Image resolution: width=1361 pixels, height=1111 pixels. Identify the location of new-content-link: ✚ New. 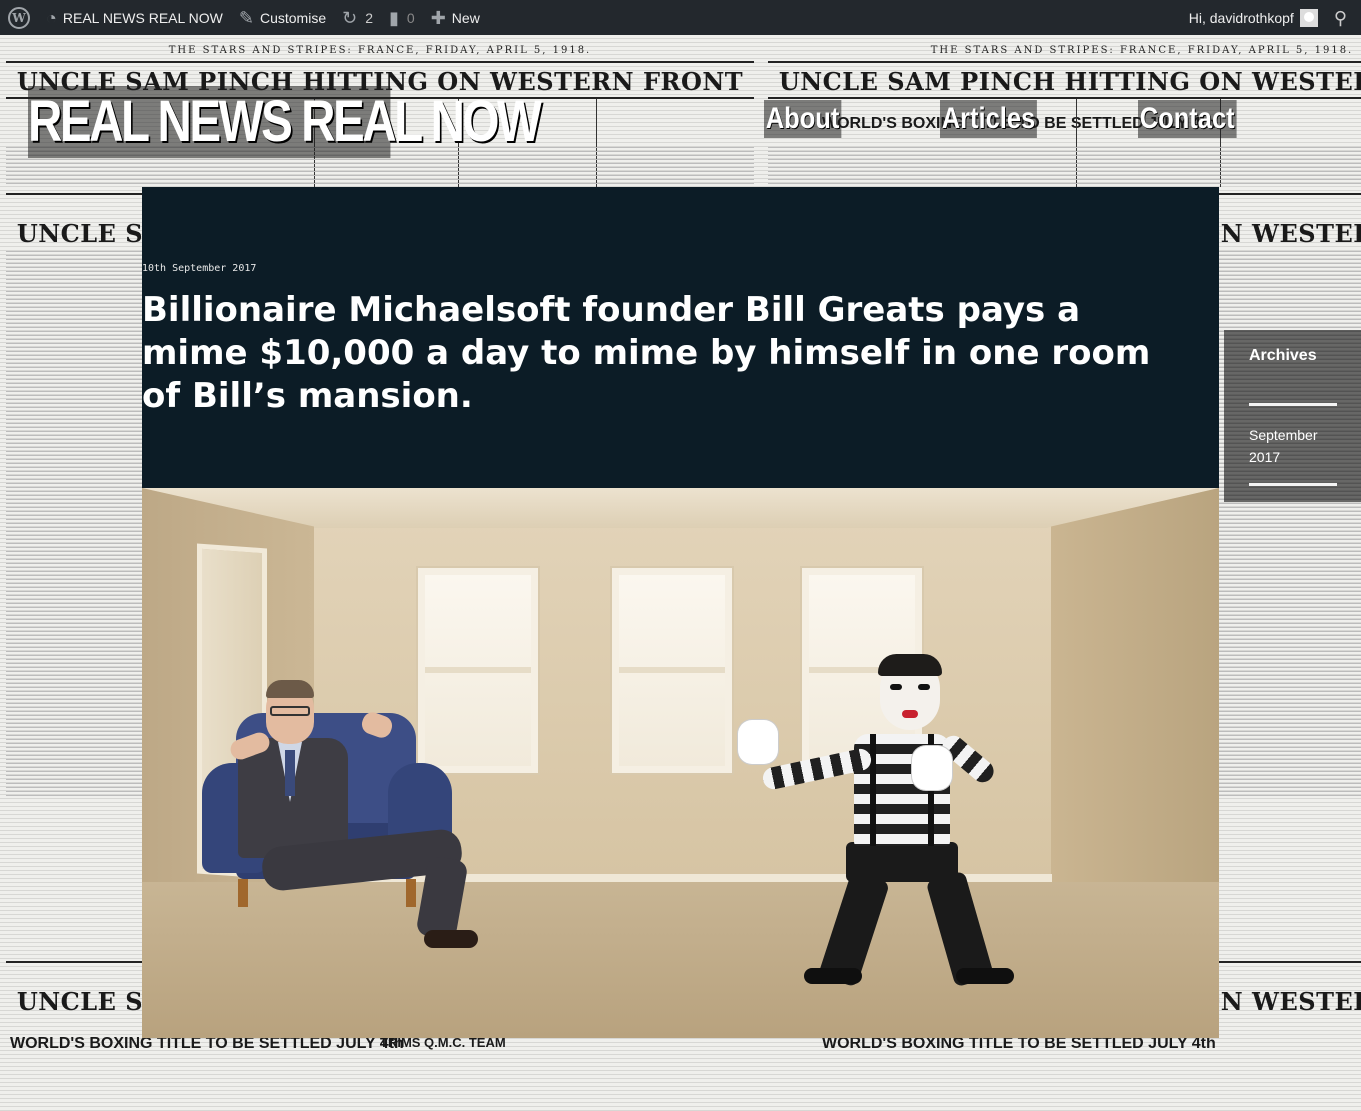
(455, 17).